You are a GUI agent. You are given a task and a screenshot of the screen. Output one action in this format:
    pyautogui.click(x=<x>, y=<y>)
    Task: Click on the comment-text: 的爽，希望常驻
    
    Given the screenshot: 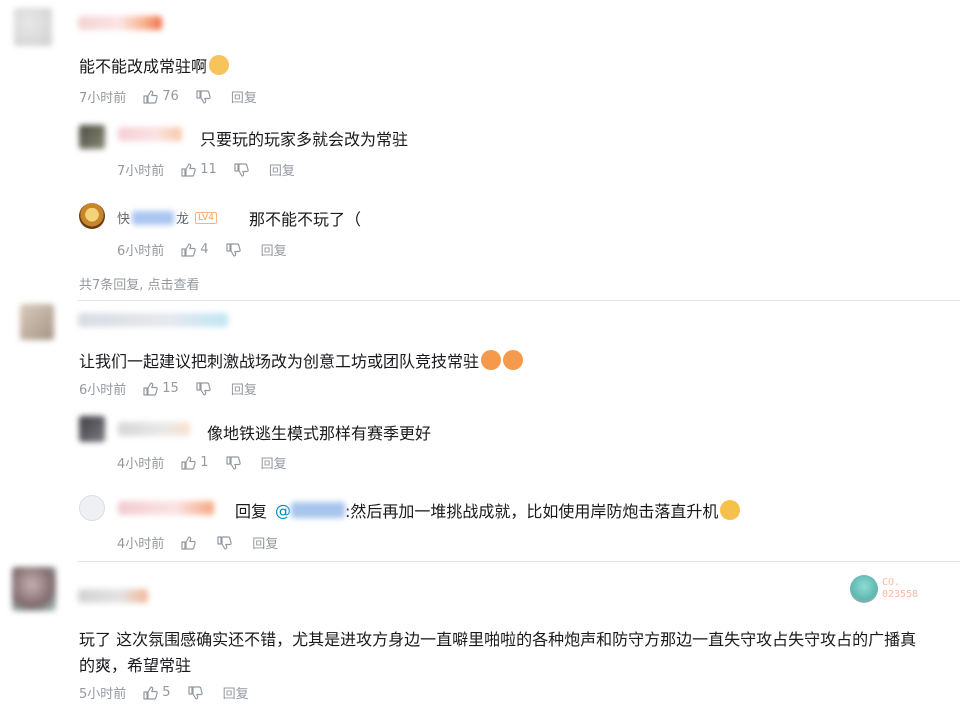 What is the action you would take?
    pyautogui.click(x=135, y=665)
    